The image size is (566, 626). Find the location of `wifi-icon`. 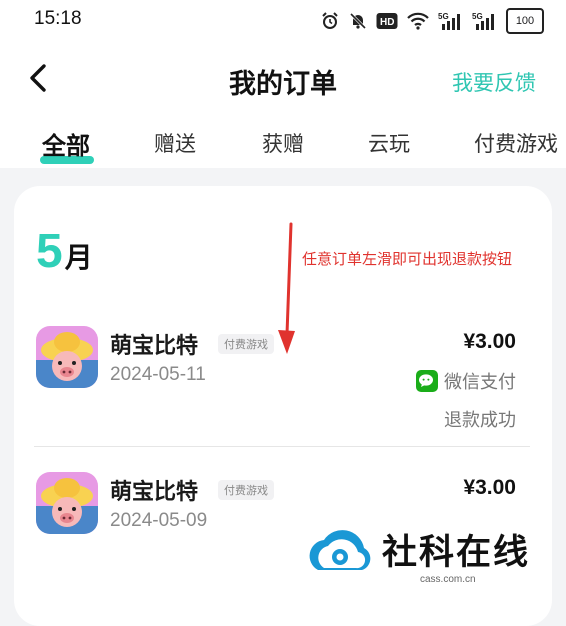

wifi-icon is located at coordinates (418, 21).